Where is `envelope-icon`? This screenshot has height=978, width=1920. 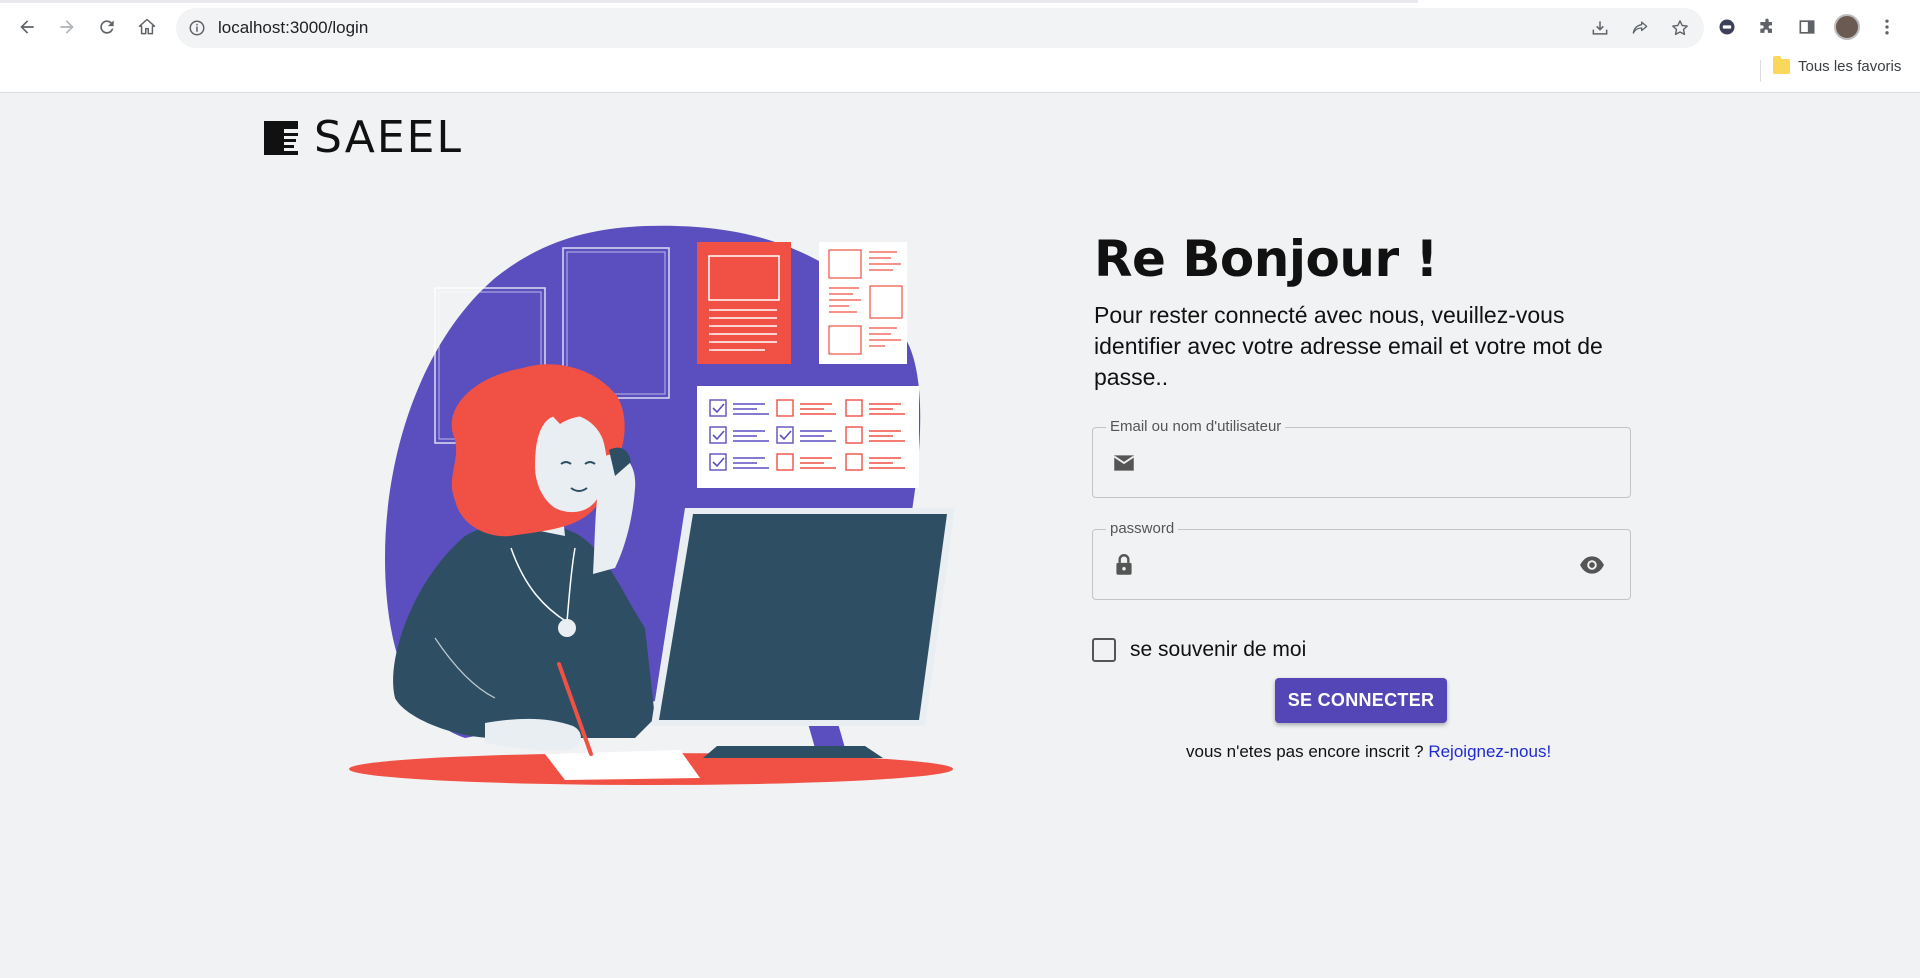 envelope-icon is located at coordinates (1124, 463).